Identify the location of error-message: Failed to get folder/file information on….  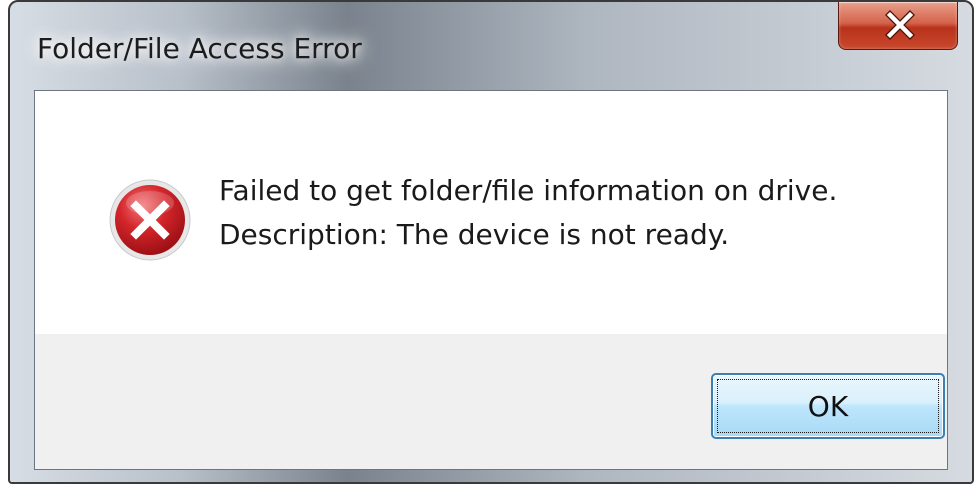
(528, 213).